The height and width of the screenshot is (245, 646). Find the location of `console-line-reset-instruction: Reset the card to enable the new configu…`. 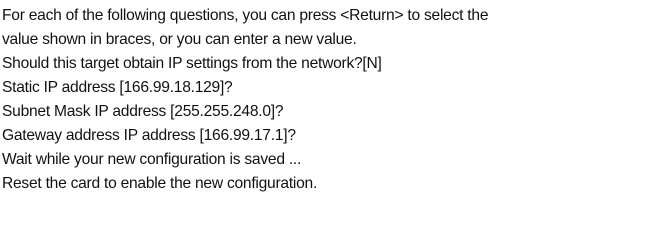

console-line-reset-instruction: Reset the card to enable the new configu… is located at coordinates (160, 183).